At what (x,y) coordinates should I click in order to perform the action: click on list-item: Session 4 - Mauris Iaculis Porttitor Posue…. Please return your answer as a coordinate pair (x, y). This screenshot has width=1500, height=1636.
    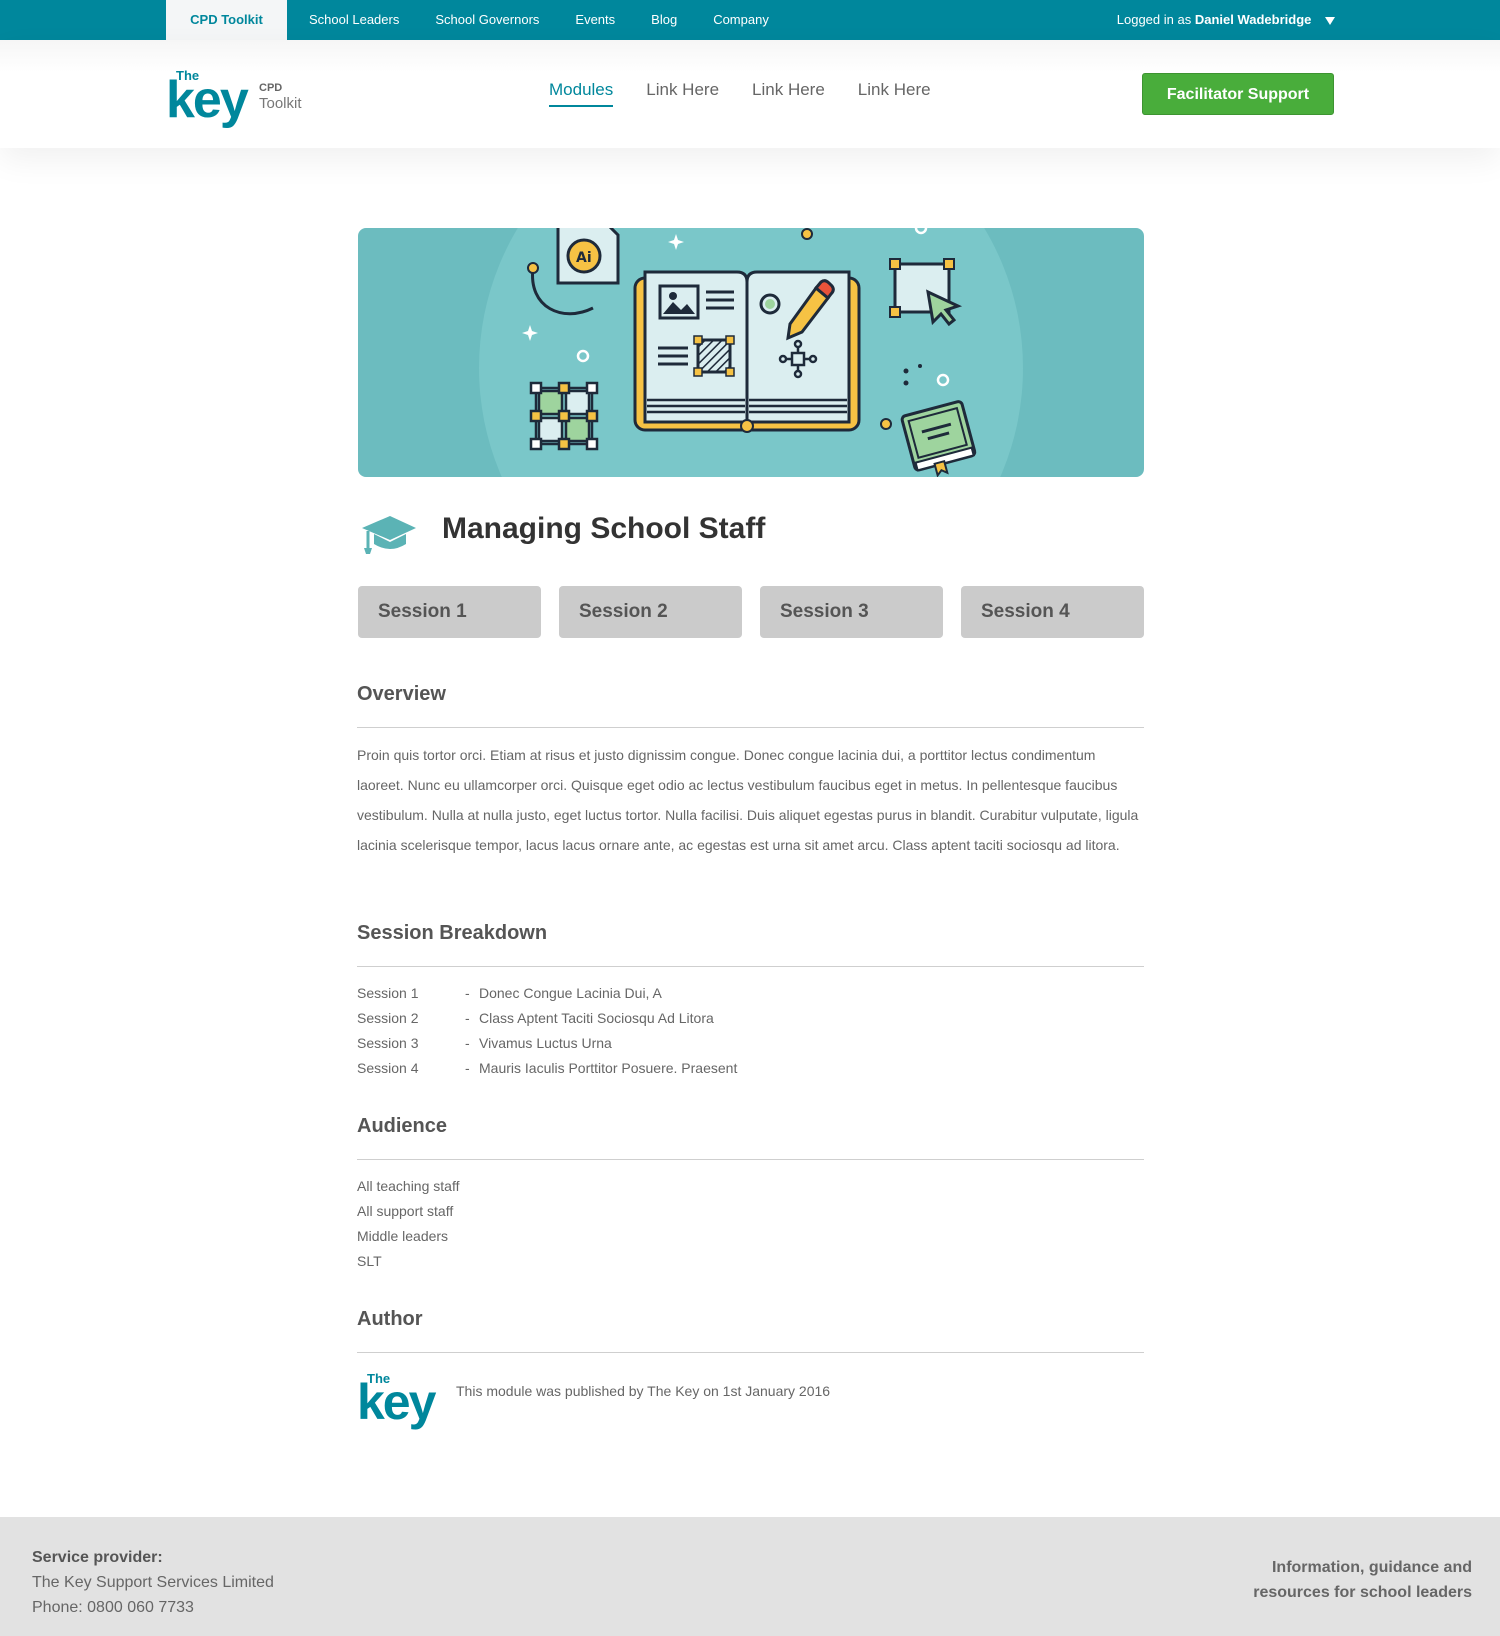
    Looking at the image, I should click on (750, 1068).